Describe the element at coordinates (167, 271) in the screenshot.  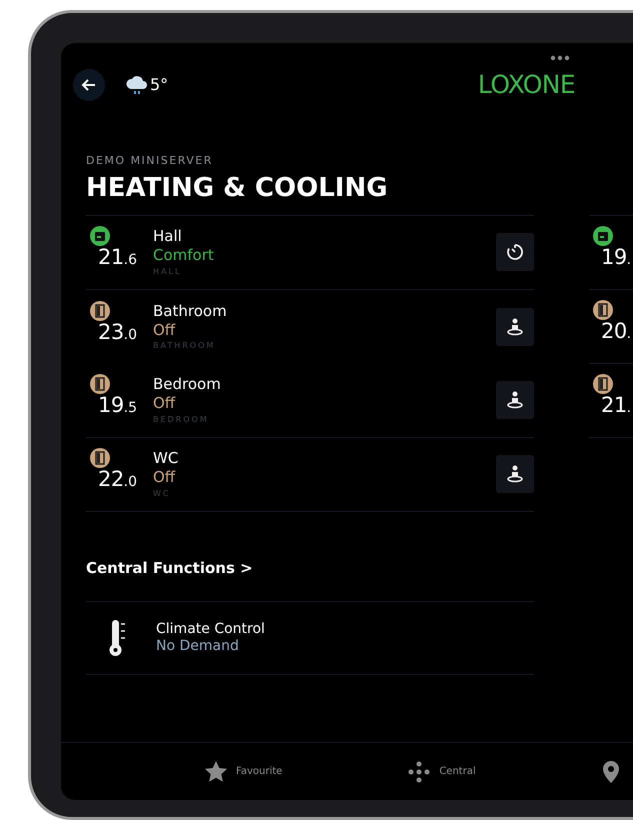
I see `room-label: HALL` at that location.